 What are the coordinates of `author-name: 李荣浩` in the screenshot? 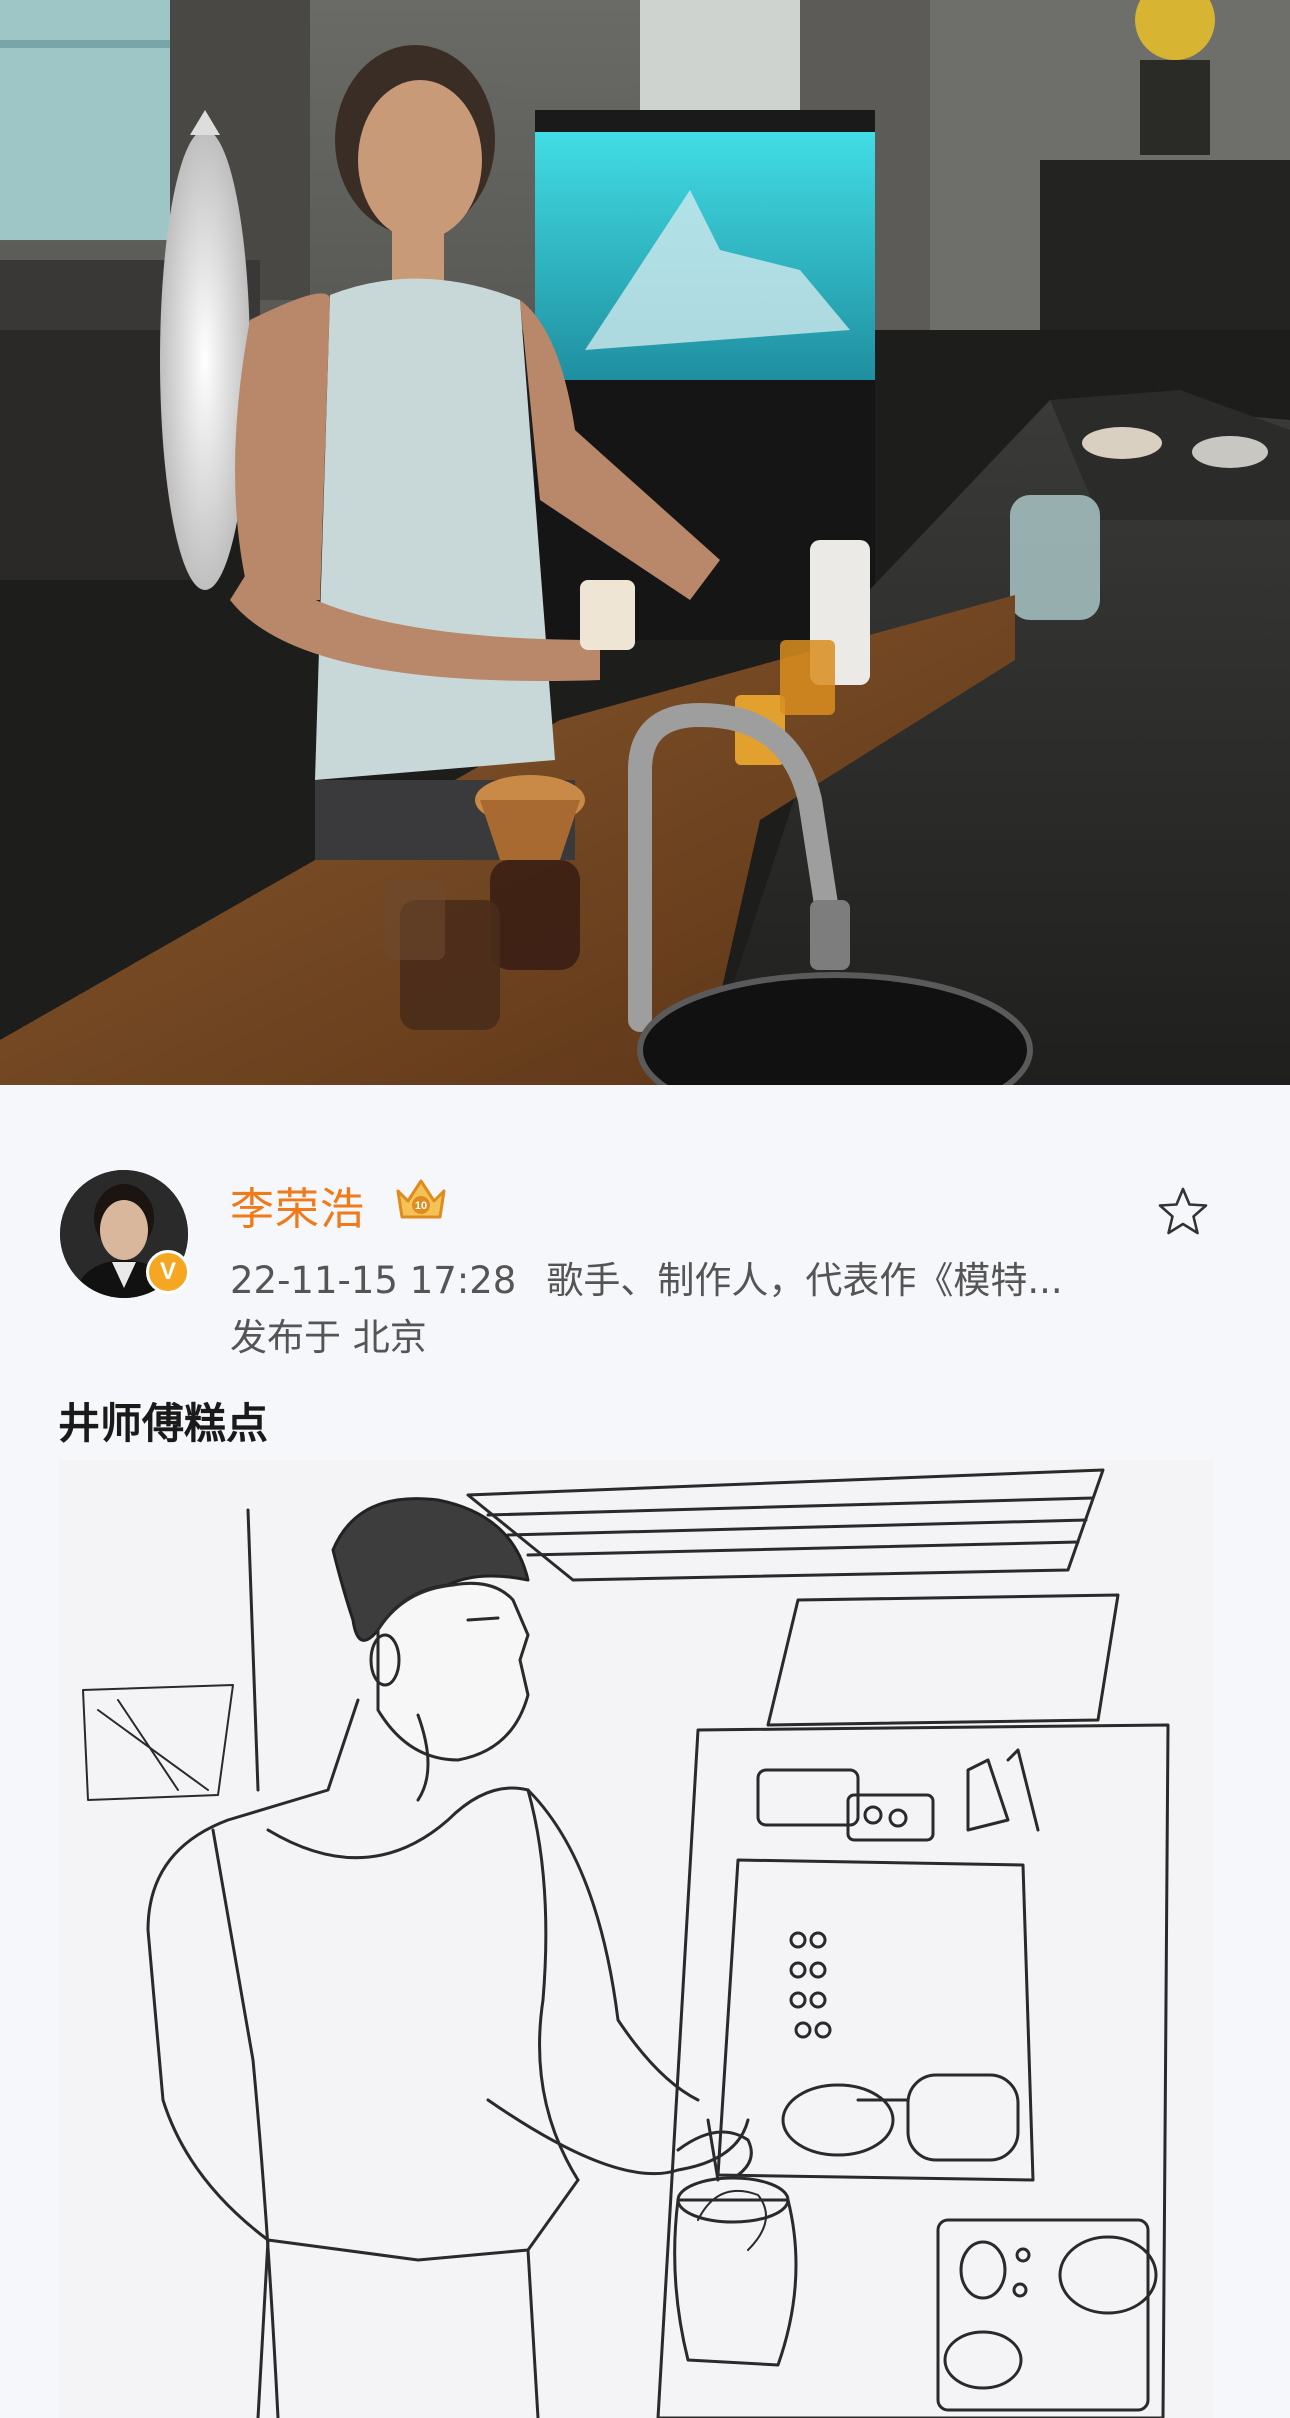 It's located at (297, 1205).